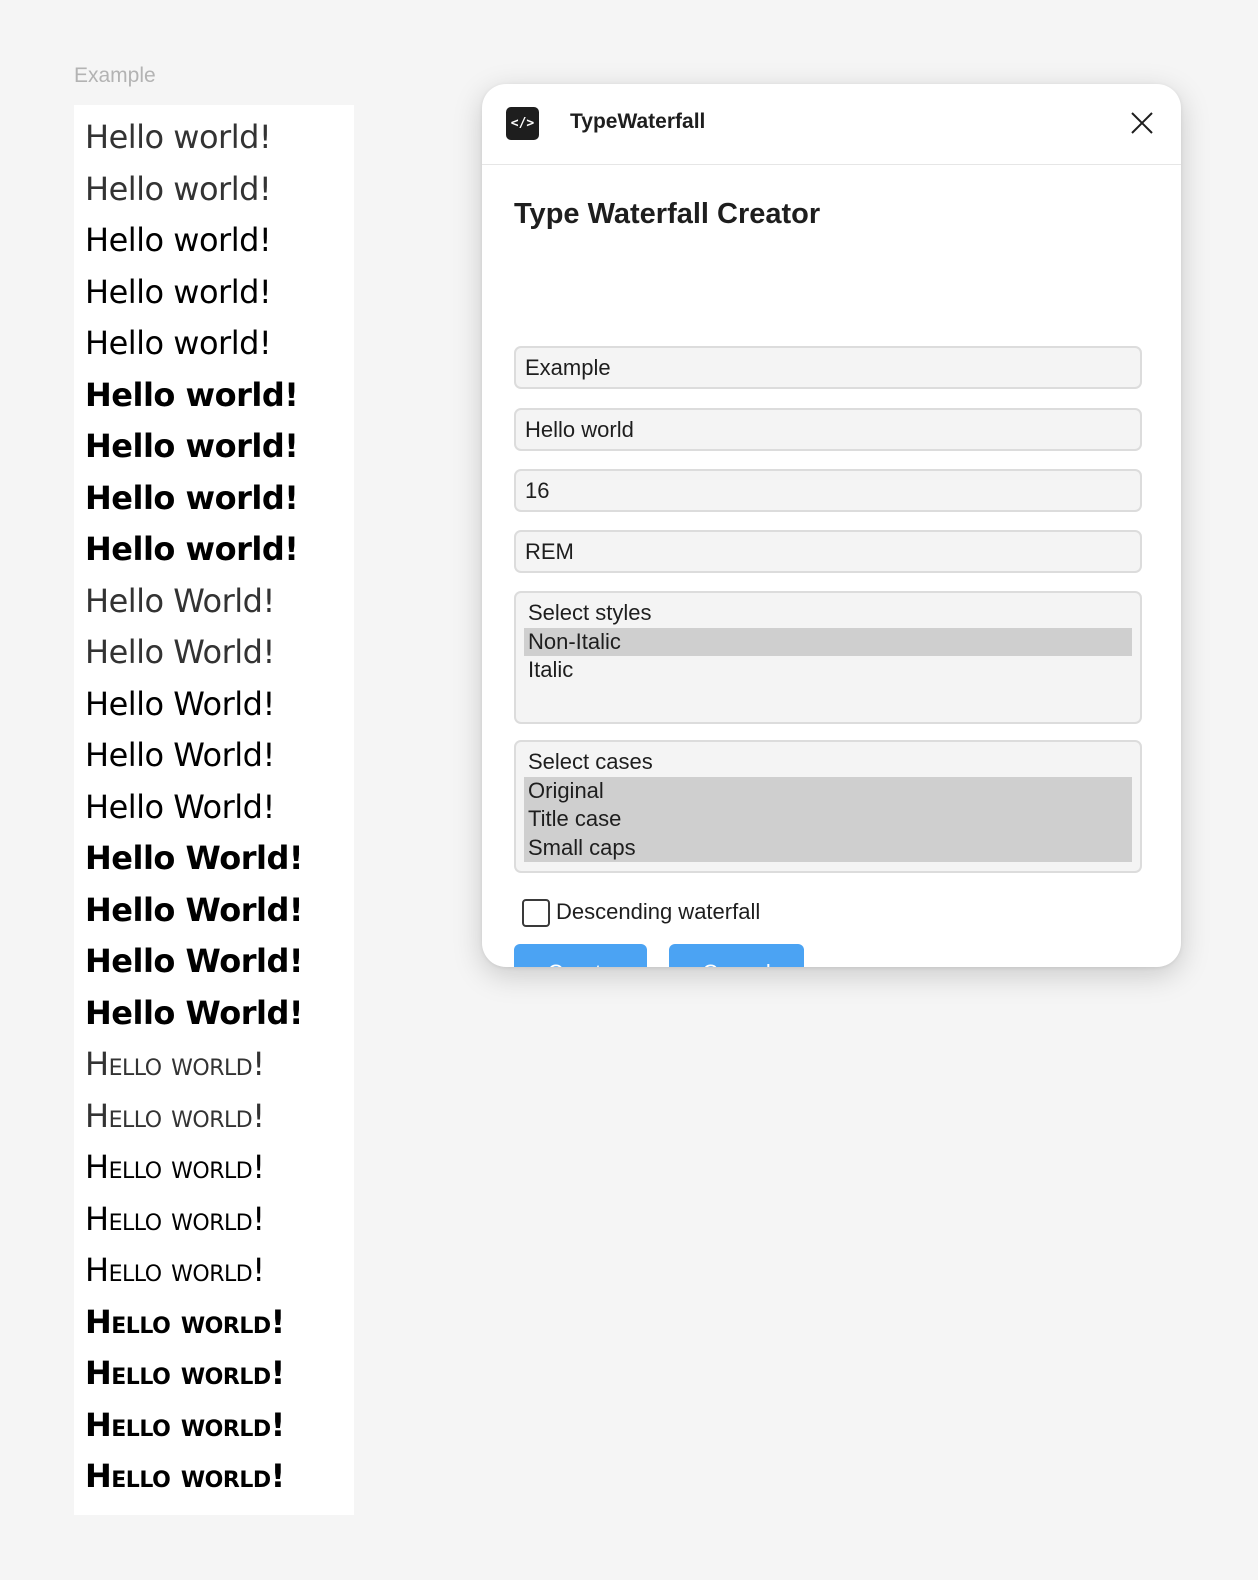 The image size is (1258, 1580). I want to click on unit-input, so click(828, 551).